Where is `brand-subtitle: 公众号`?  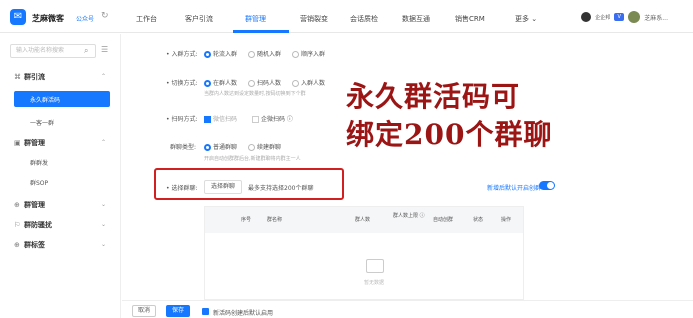
brand-subtitle: 公众号 is located at coordinates (85, 18).